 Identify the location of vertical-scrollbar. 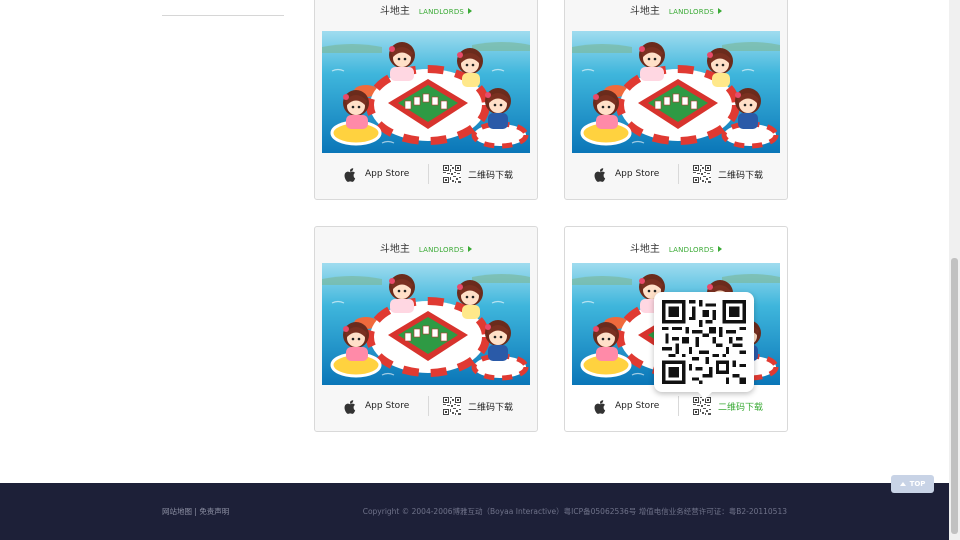
(954, 270).